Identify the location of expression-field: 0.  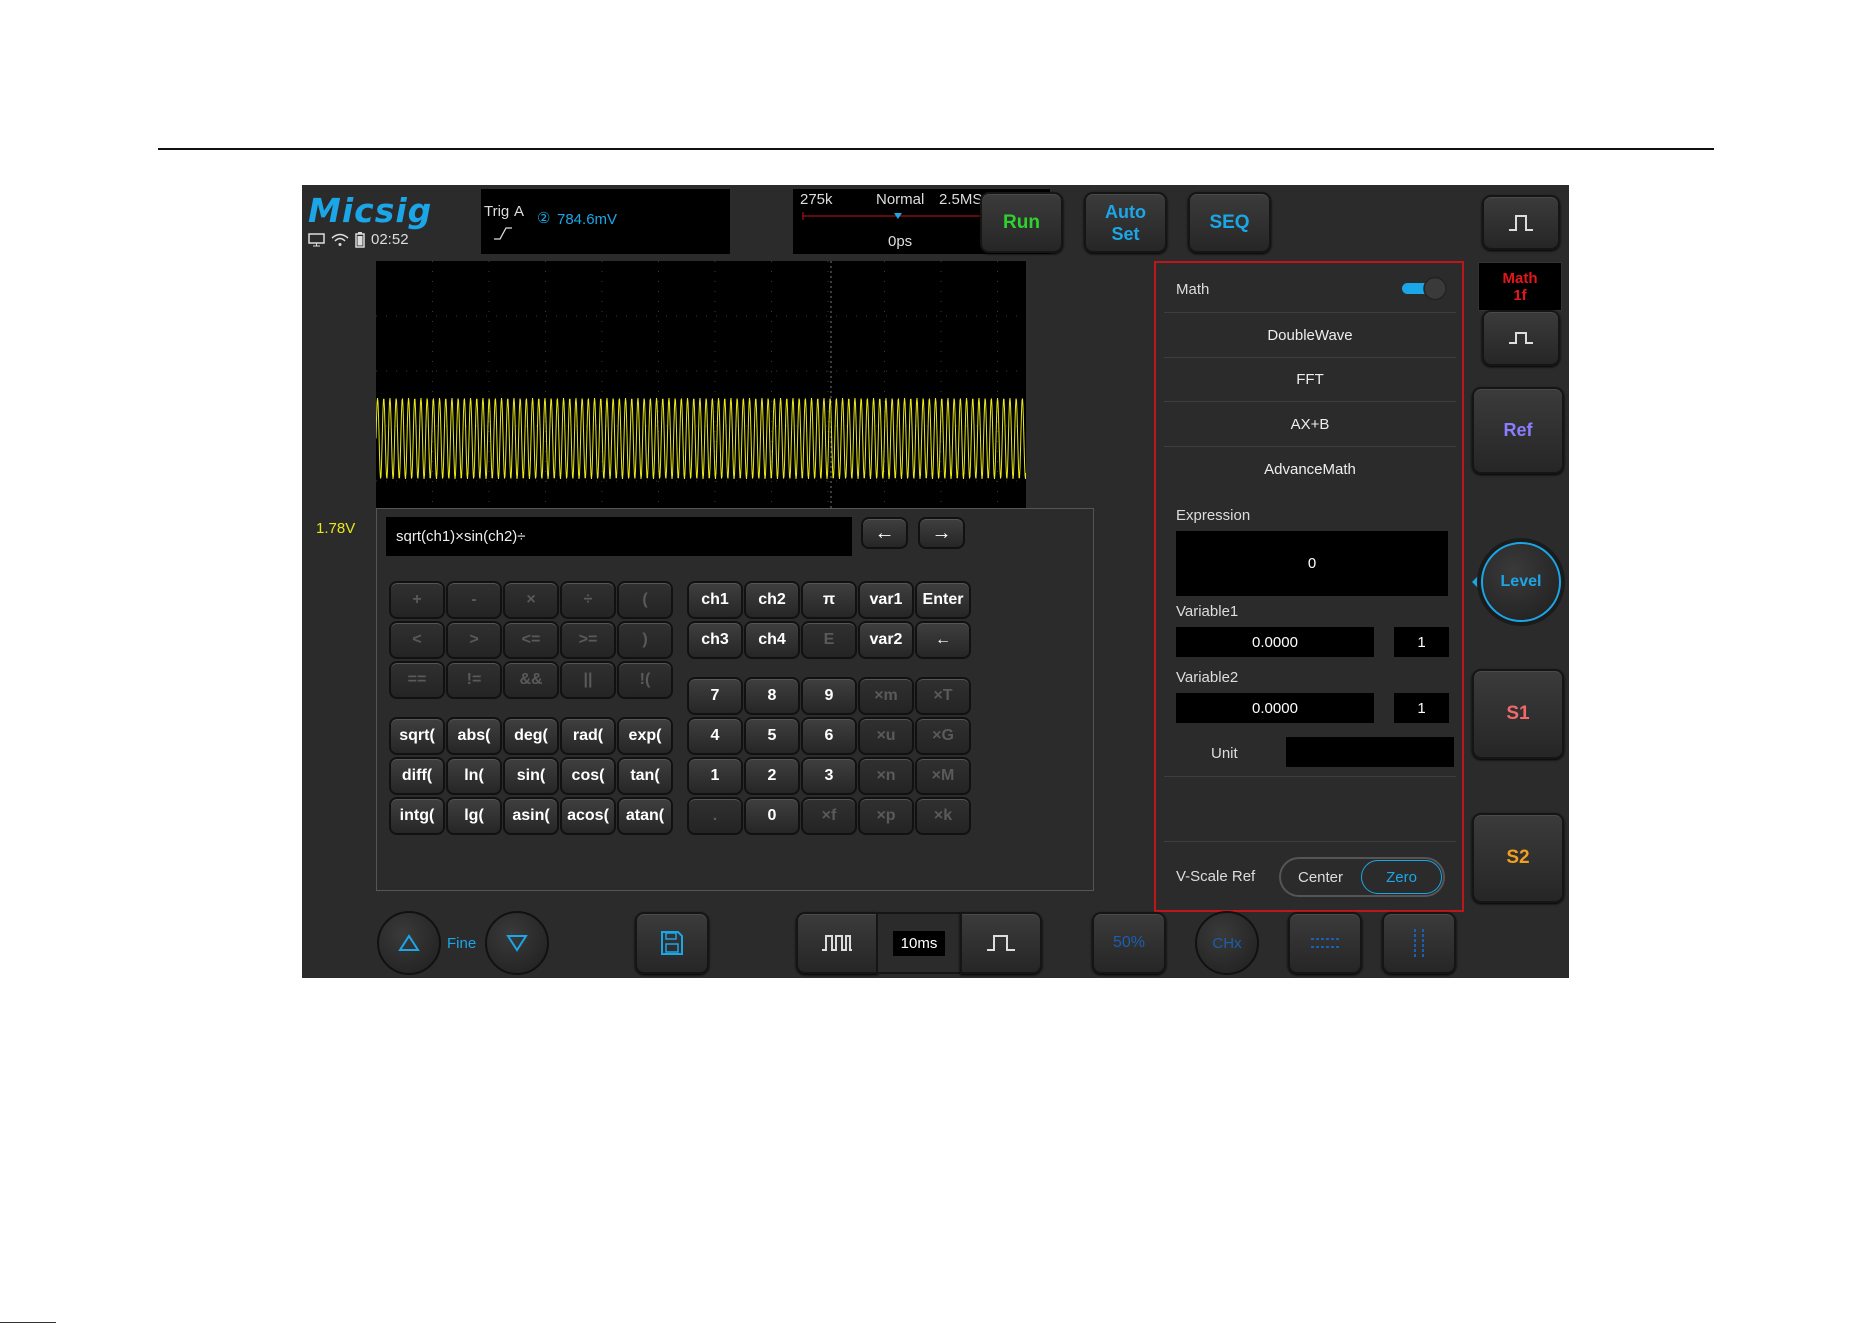
(1312, 563).